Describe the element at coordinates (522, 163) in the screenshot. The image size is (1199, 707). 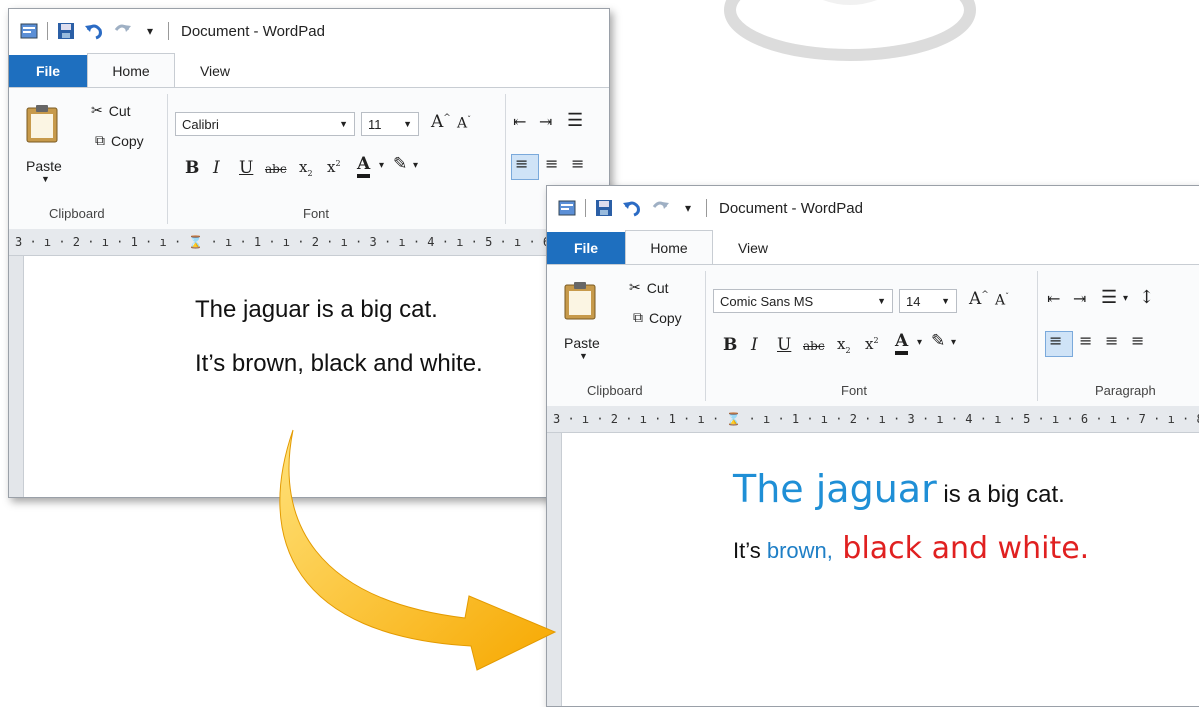
I see `align-left-glyph: ≡` at that location.